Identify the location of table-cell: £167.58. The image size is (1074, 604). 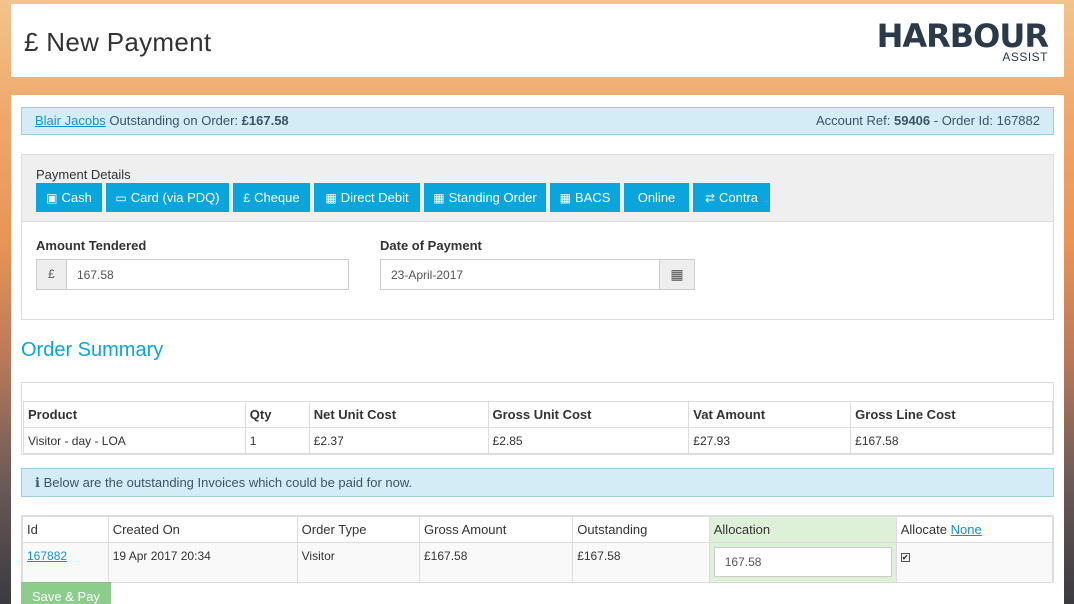
(951, 440).